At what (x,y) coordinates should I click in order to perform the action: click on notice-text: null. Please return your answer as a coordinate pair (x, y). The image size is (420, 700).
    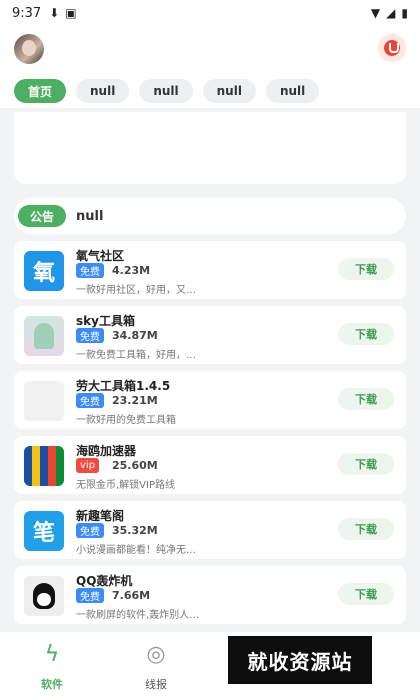
    Looking at the image, I should click on (90, 216).